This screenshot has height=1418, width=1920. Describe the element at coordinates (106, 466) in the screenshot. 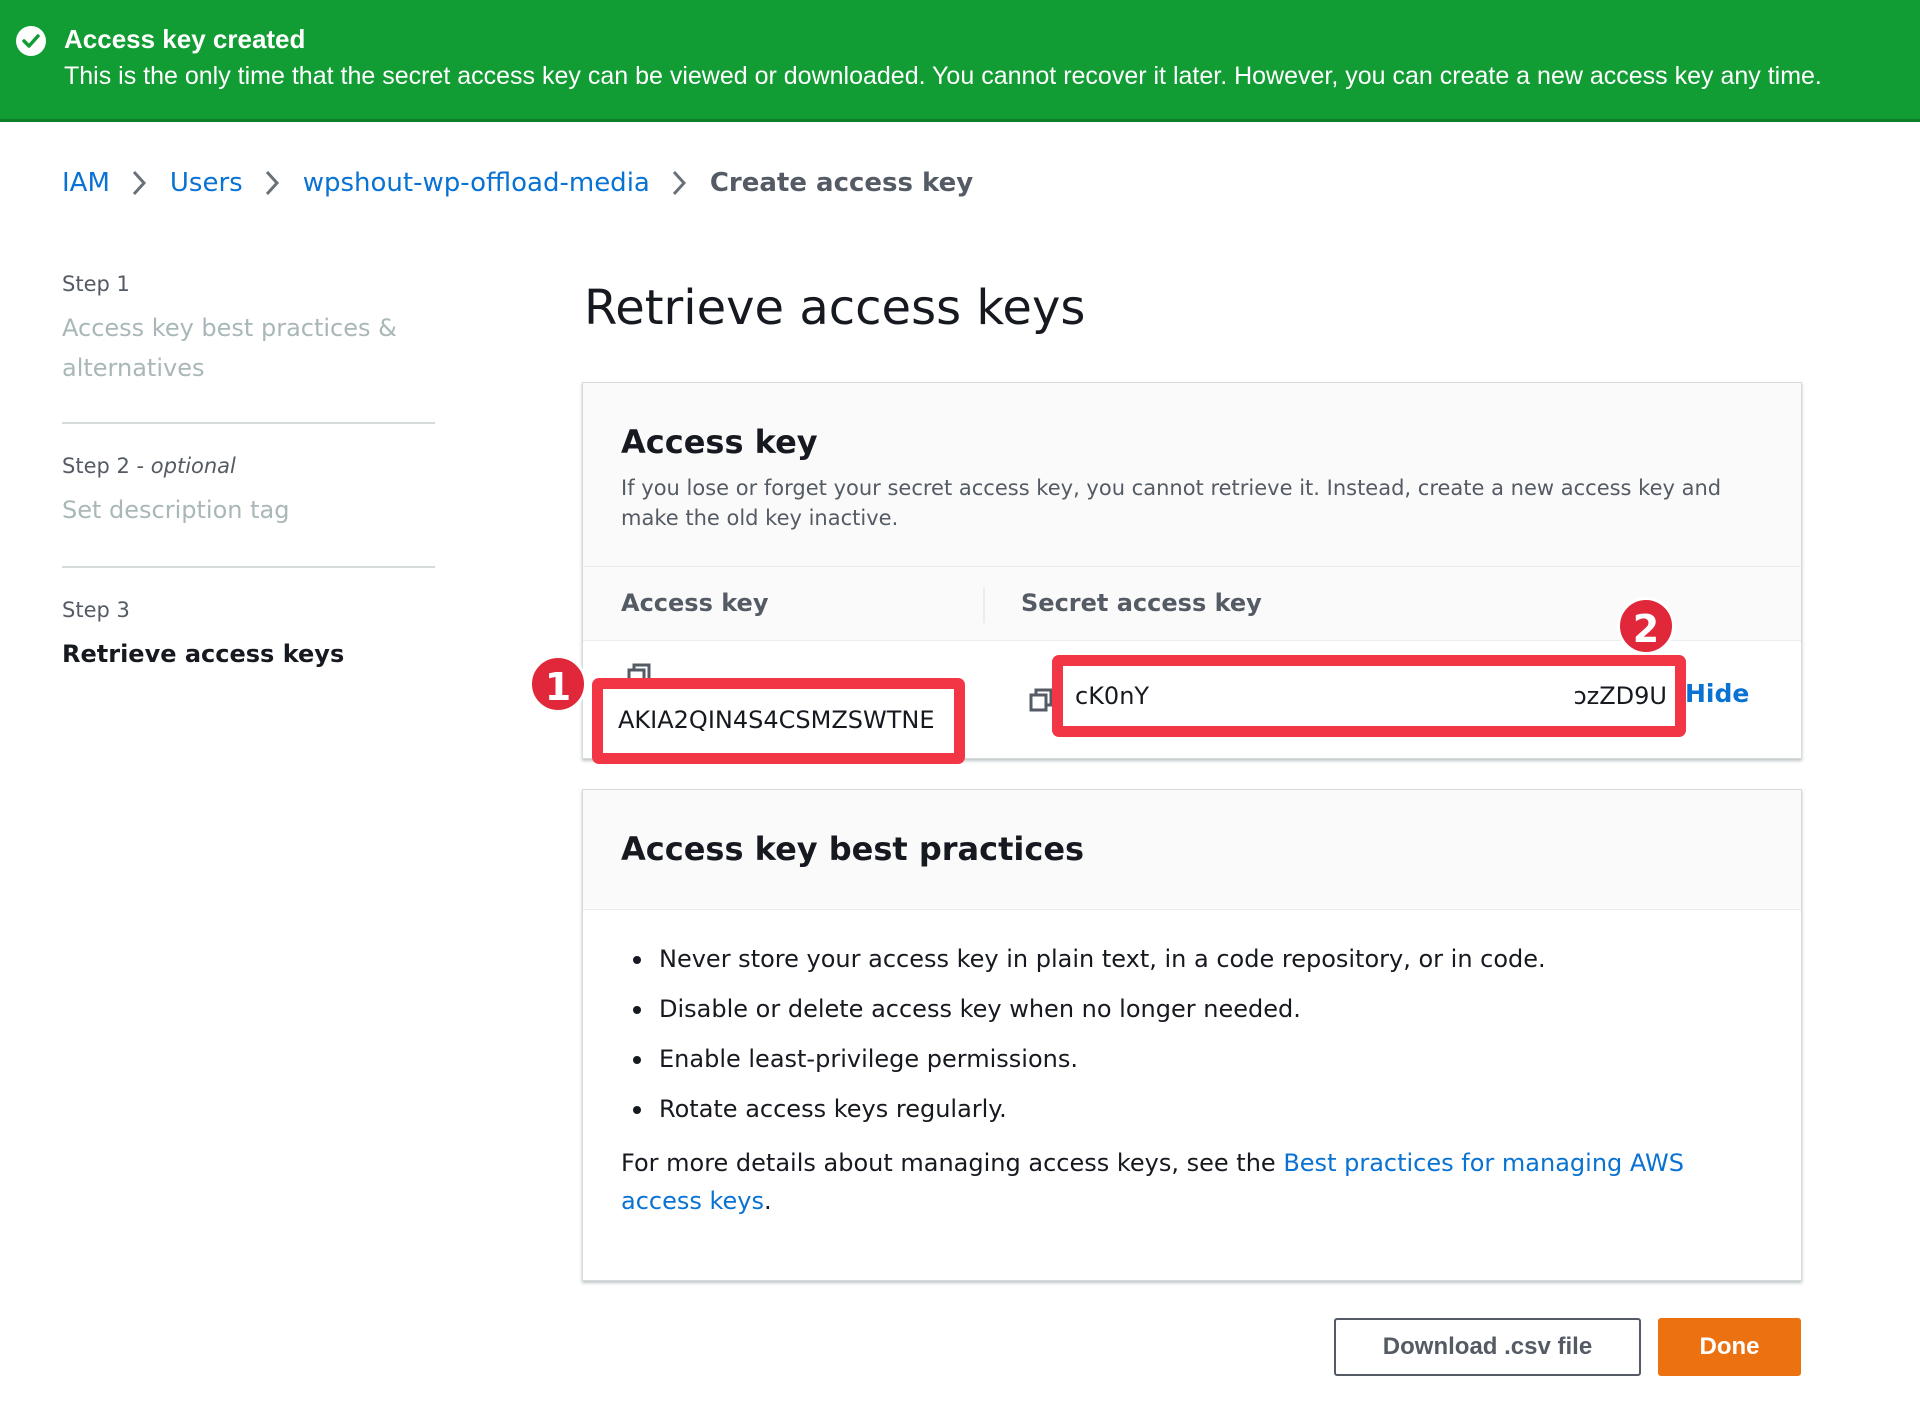

I see `step-number-text: Step 2 -` at that location.